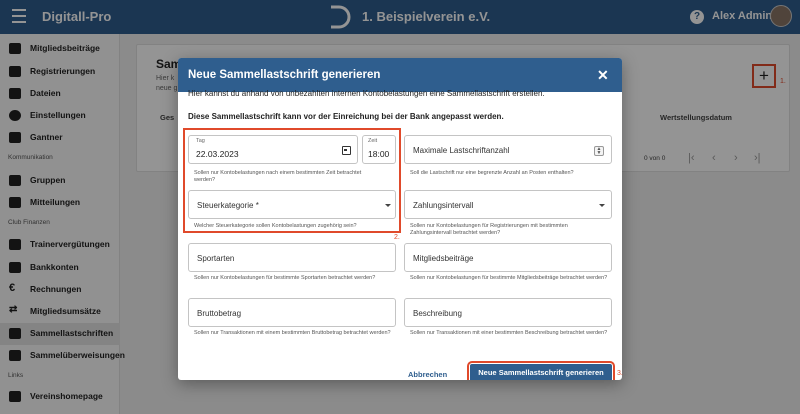 This screenshot has height=414, width=800. I want to click on membership-fees-select: Mitgliedsbeiträge, so click(508, 257).